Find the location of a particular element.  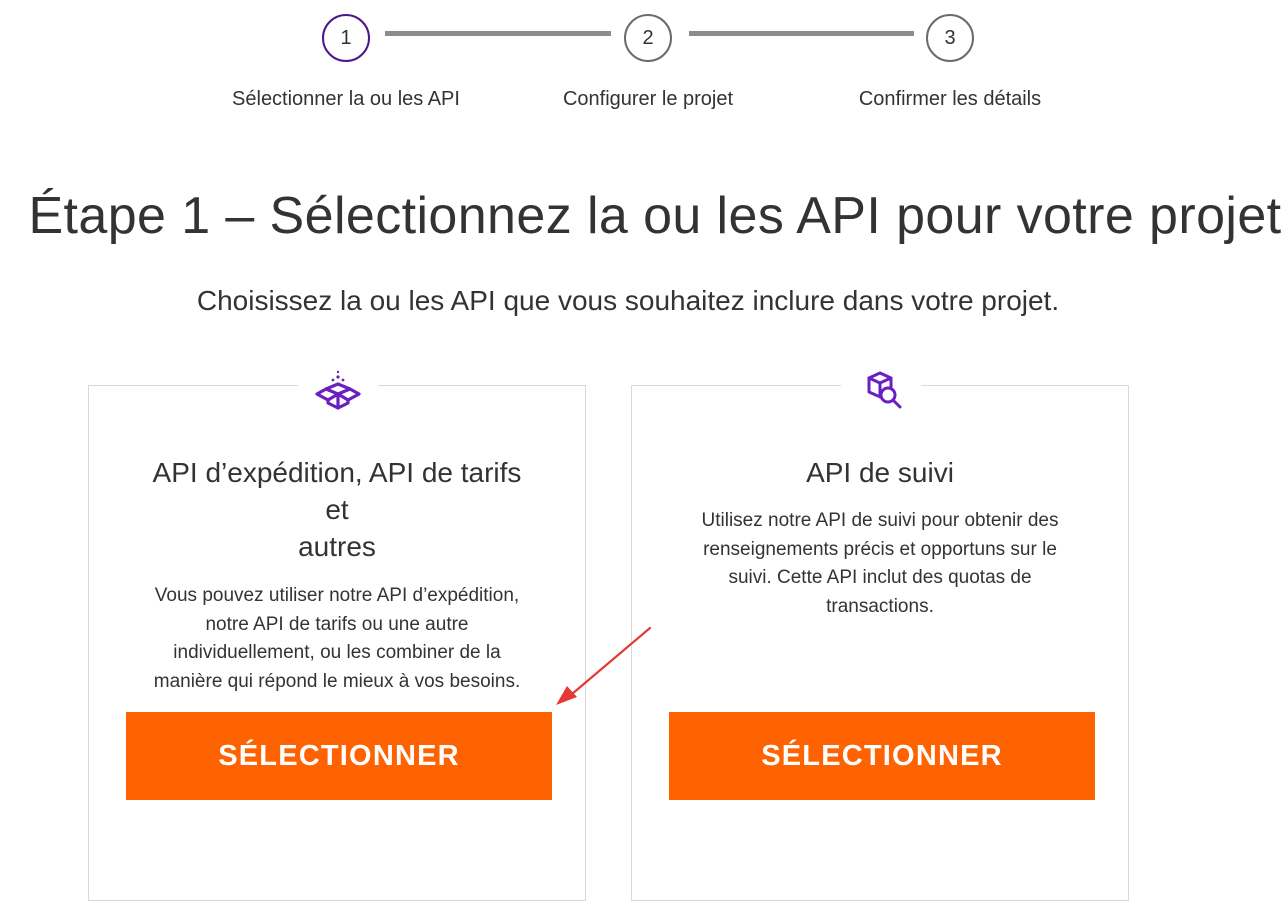

step-2-label: Configurer le projet is located at coordinates (648, 99).